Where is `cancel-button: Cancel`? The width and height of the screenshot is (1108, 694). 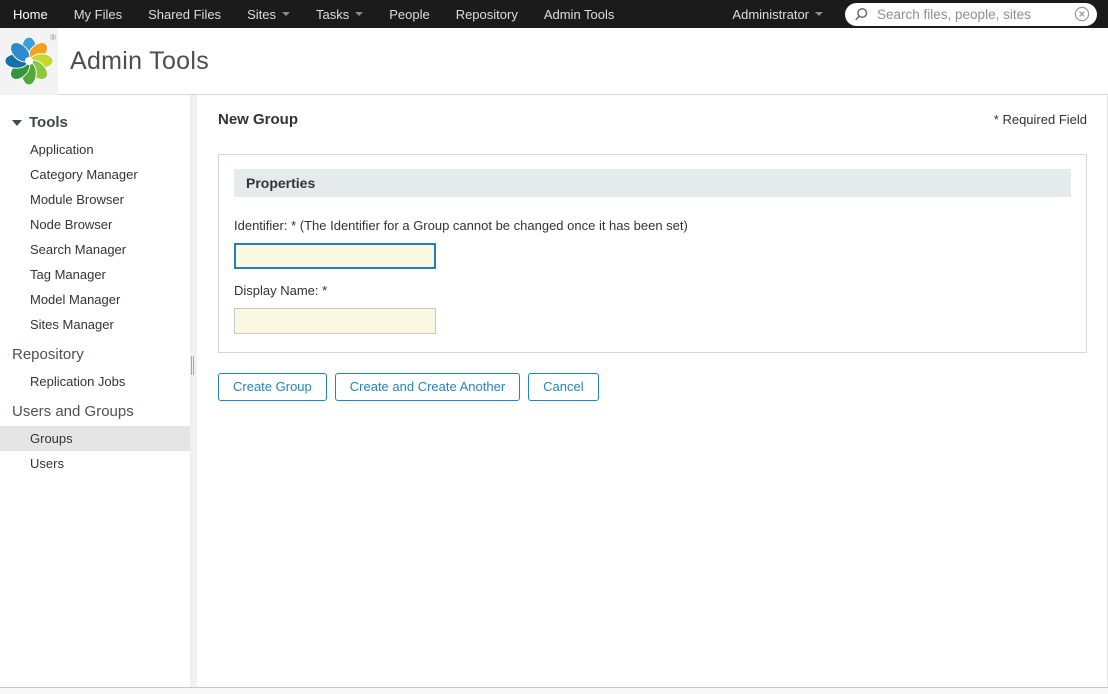
cancel-button: Cancel is located at coordinates (563, 387).